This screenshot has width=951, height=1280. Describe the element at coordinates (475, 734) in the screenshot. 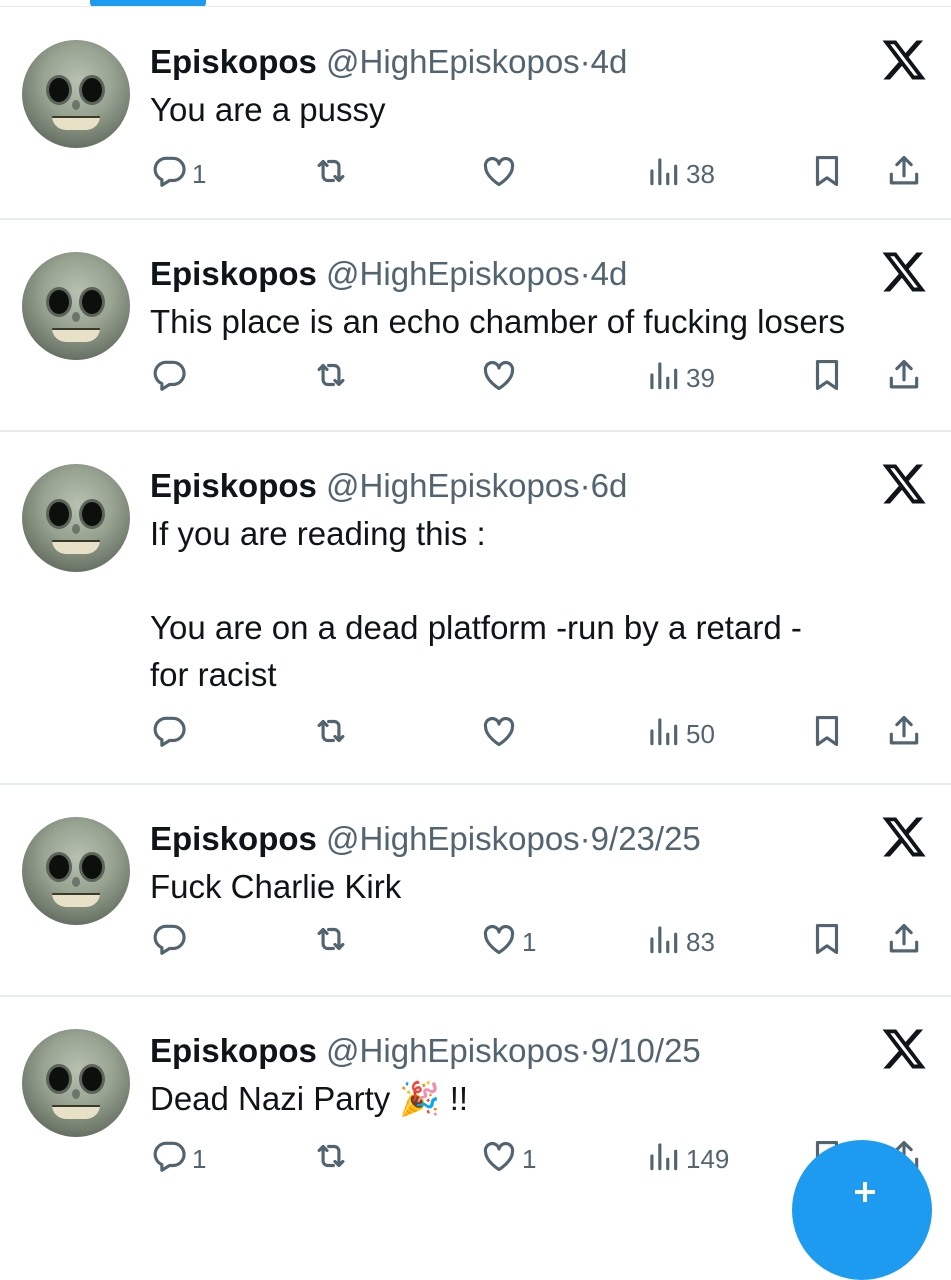

I see `tweet-actions: 50` at that location.